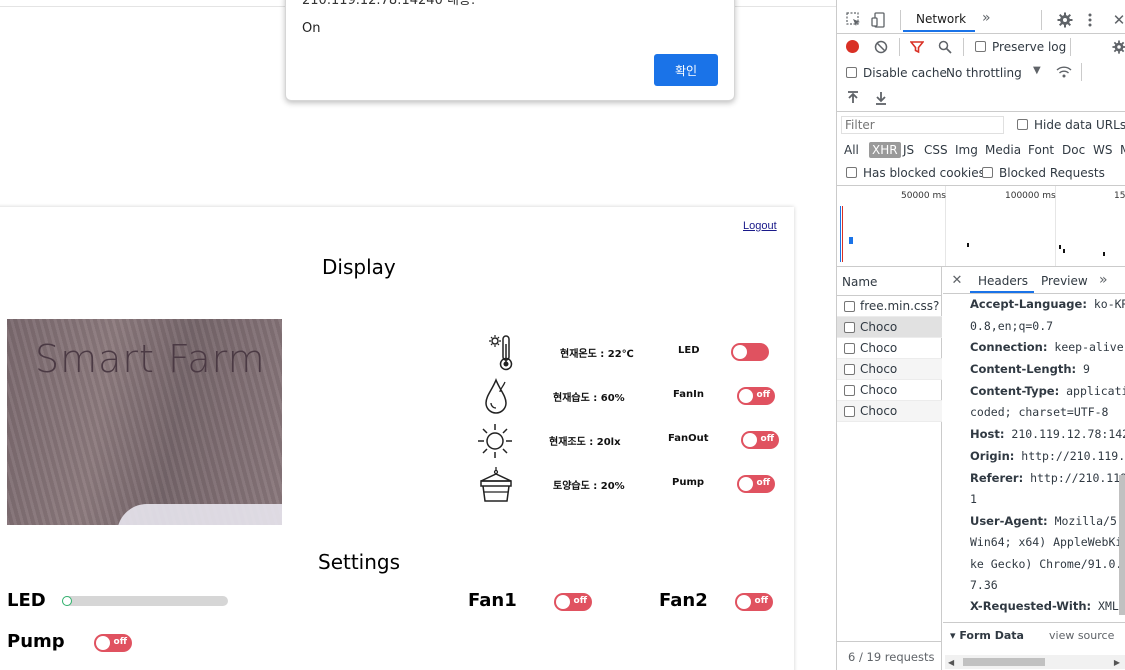 The image size is (1125, 670). What do you see at coordinates (495, 441) in the screenshot?
I see `sun-icon` at bounding box center [495, 441].